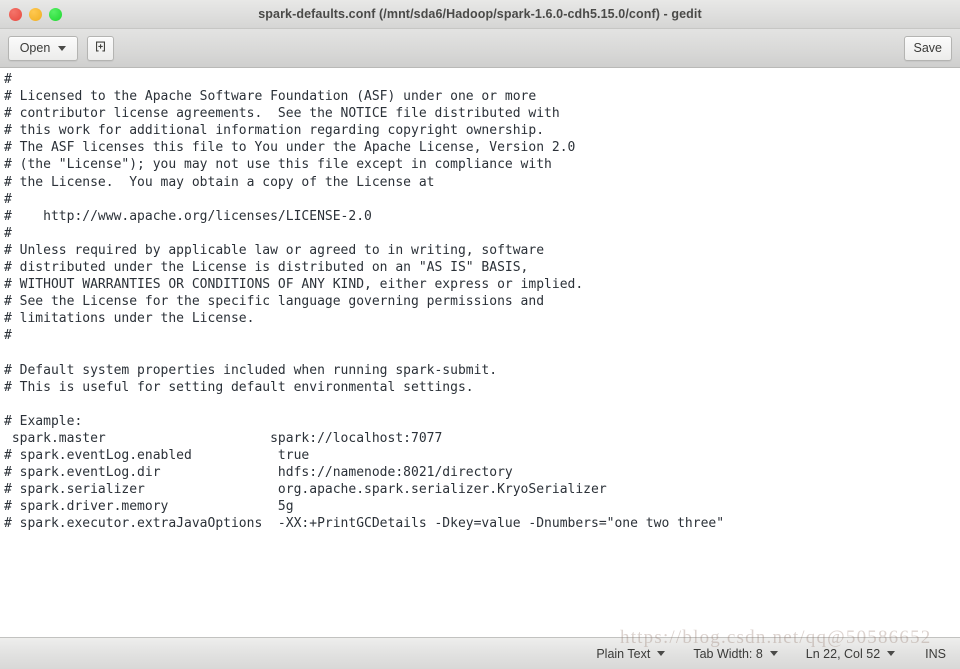 Image resolution: width=960 pixels, height=669 pixels. I want to click on save-button: Save, so click(927, 48).